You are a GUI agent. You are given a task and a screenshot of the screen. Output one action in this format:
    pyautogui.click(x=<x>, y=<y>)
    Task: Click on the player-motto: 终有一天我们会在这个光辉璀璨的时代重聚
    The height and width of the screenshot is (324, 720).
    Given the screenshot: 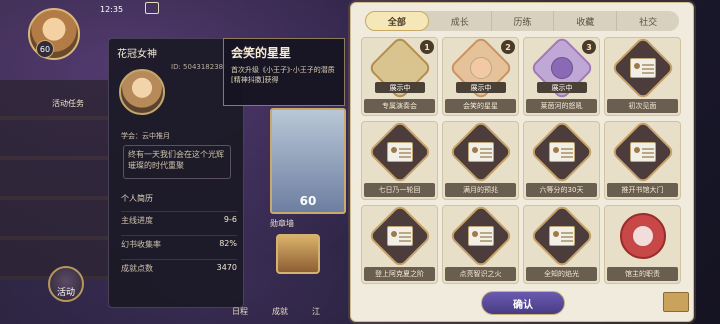 What is the action you would take?
    pyautogui.click(x=177, y=162)
    